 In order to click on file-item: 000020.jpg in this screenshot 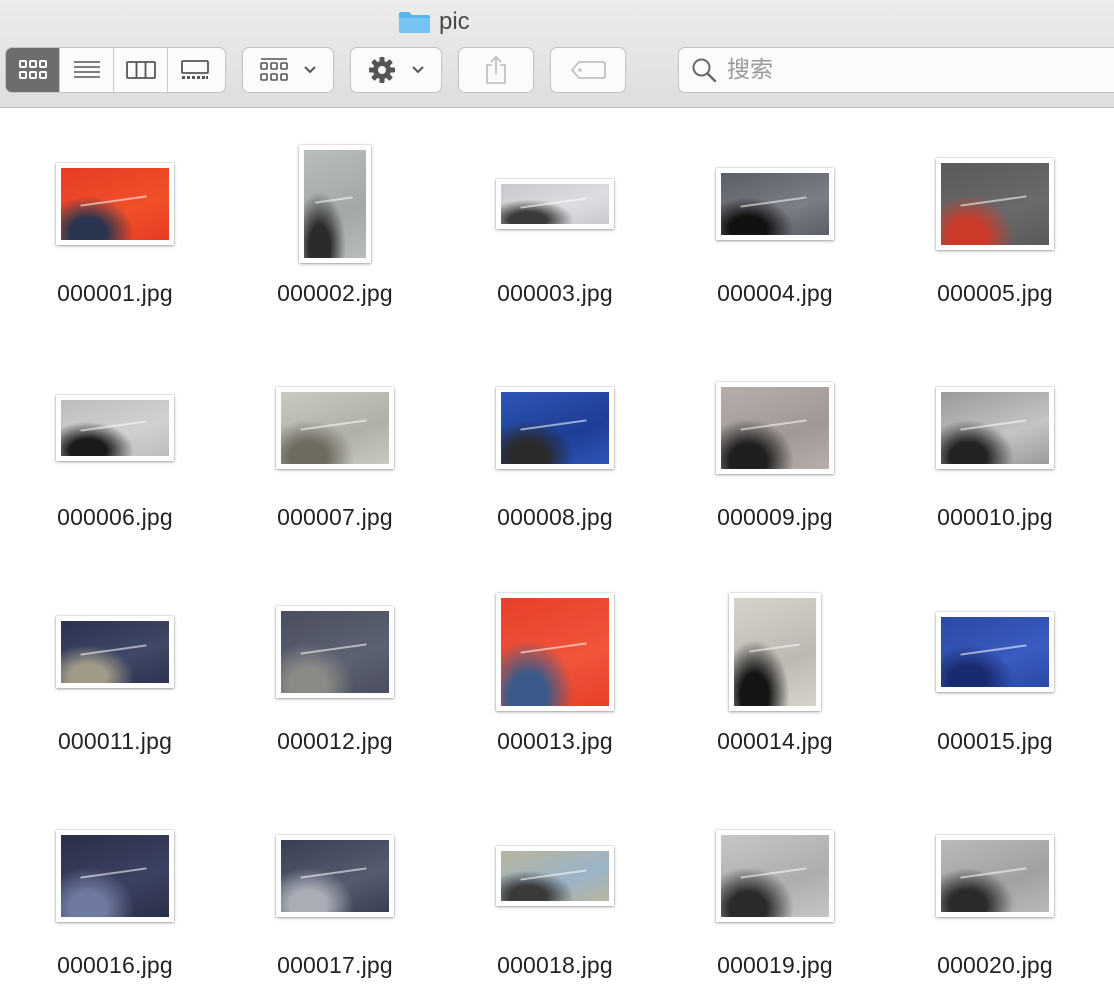, I will do `click(995, 902)`.